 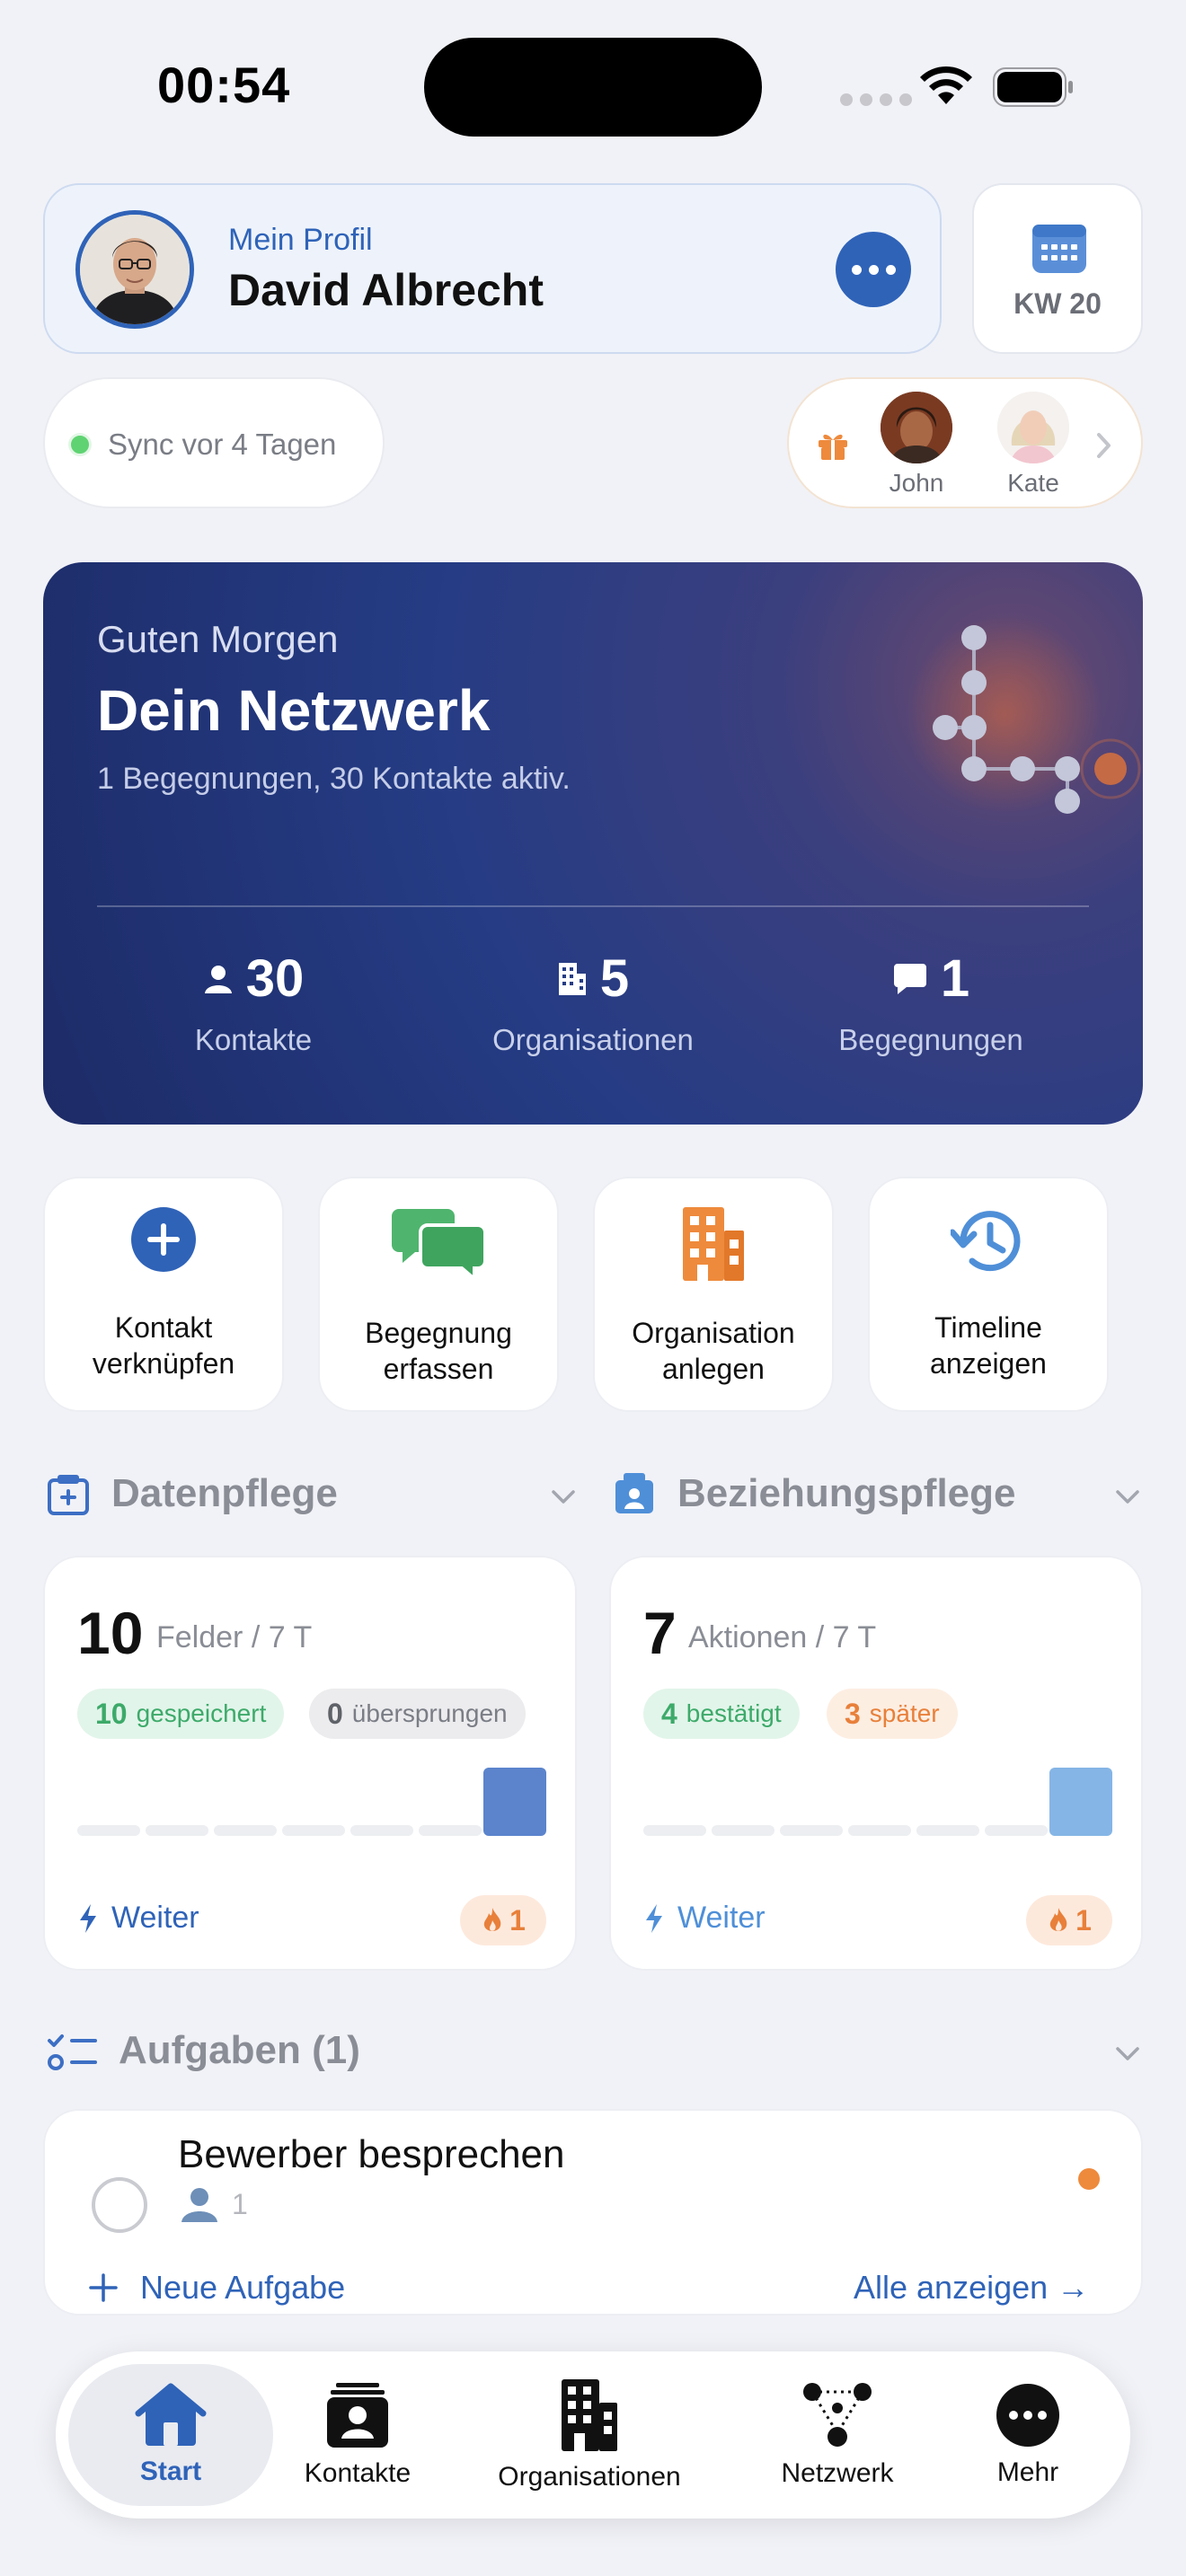 I want to click on week-activity-bars, so click(x=279, y=1830).